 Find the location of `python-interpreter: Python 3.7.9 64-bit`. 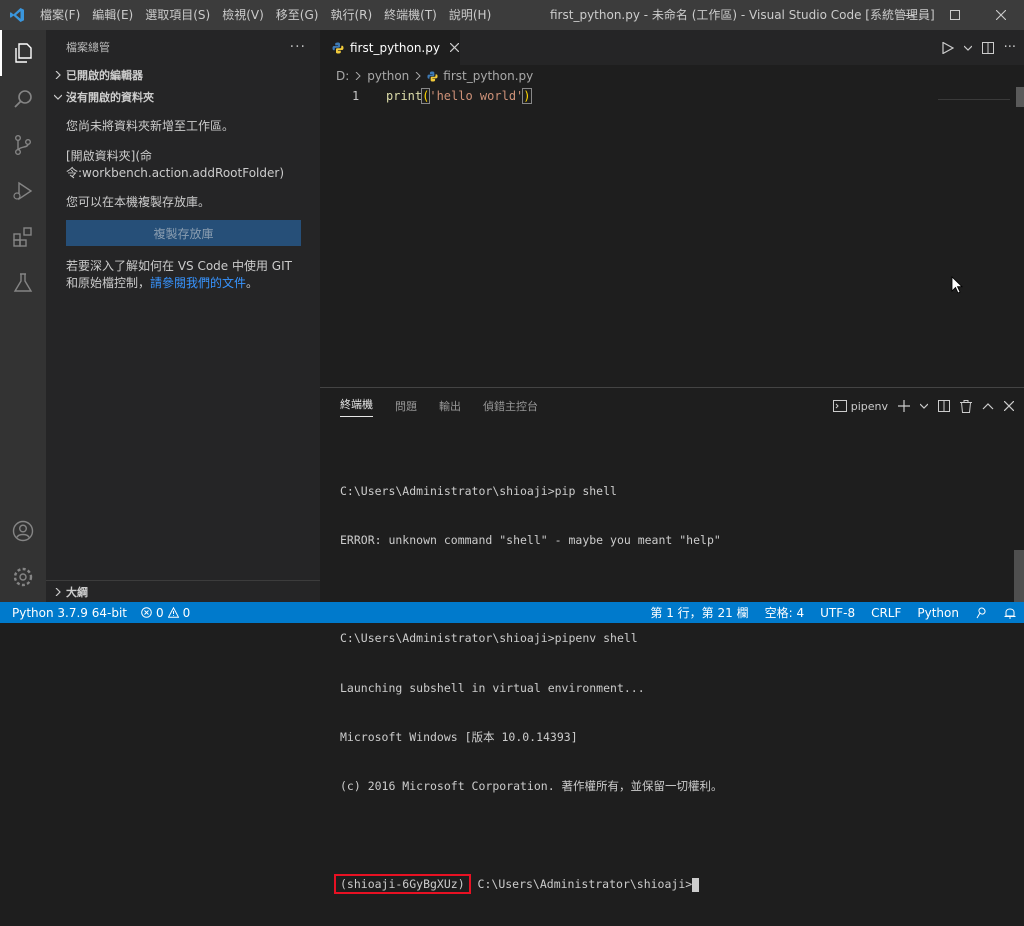

python-interpreter: Python 3.7.9 64-bit is located at coordinates (69, 613).